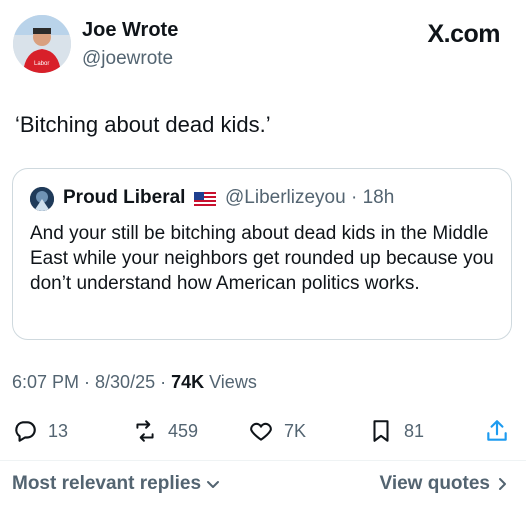 The width and height of the screenshot is (526, 526). What do you see at coordinates (183, 430) in the screenshot?
I see `repost-count: 459` at bounding box center [183, 430].